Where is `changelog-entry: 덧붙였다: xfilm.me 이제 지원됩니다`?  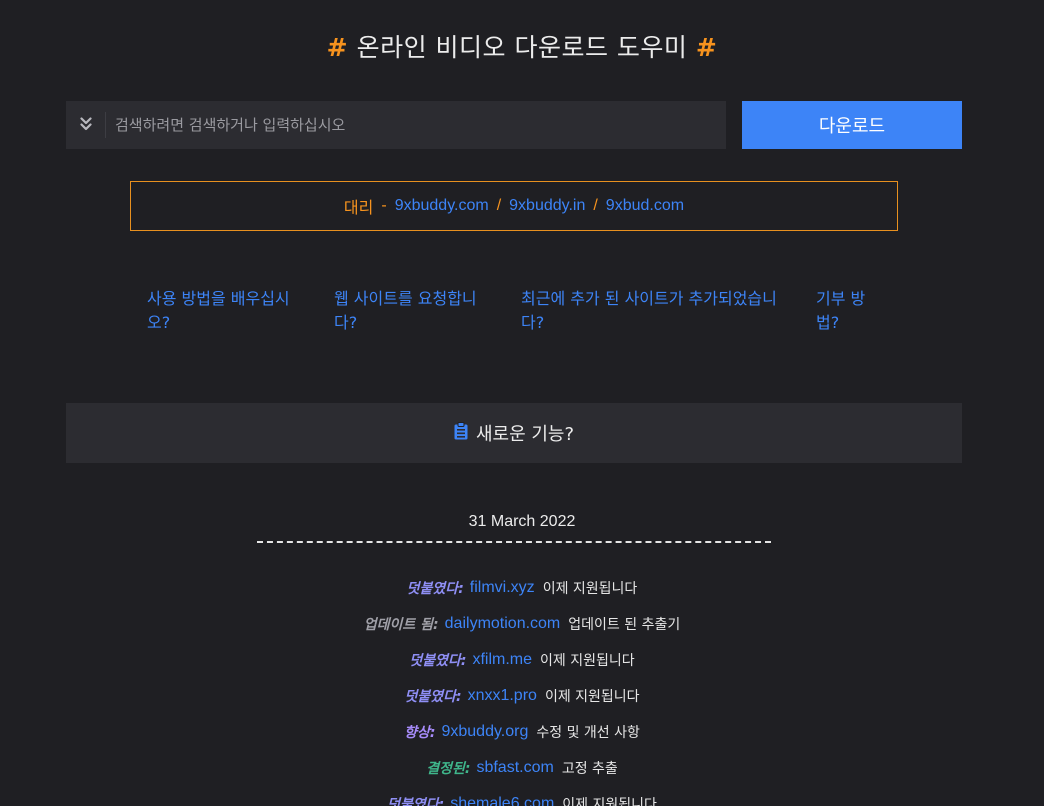 changelog-entry: 덧붙였다: xfilm.me 이제 지원됩니다 is located at coordinates (522, 660).